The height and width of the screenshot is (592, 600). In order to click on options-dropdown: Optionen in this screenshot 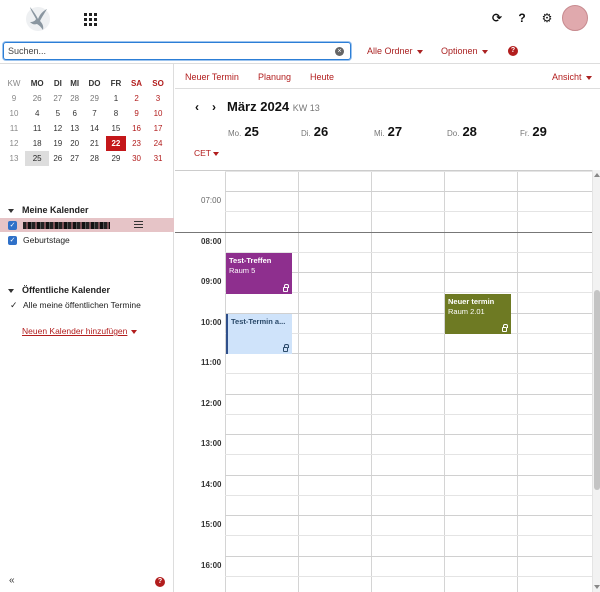, I will do `click(464, 51)`.